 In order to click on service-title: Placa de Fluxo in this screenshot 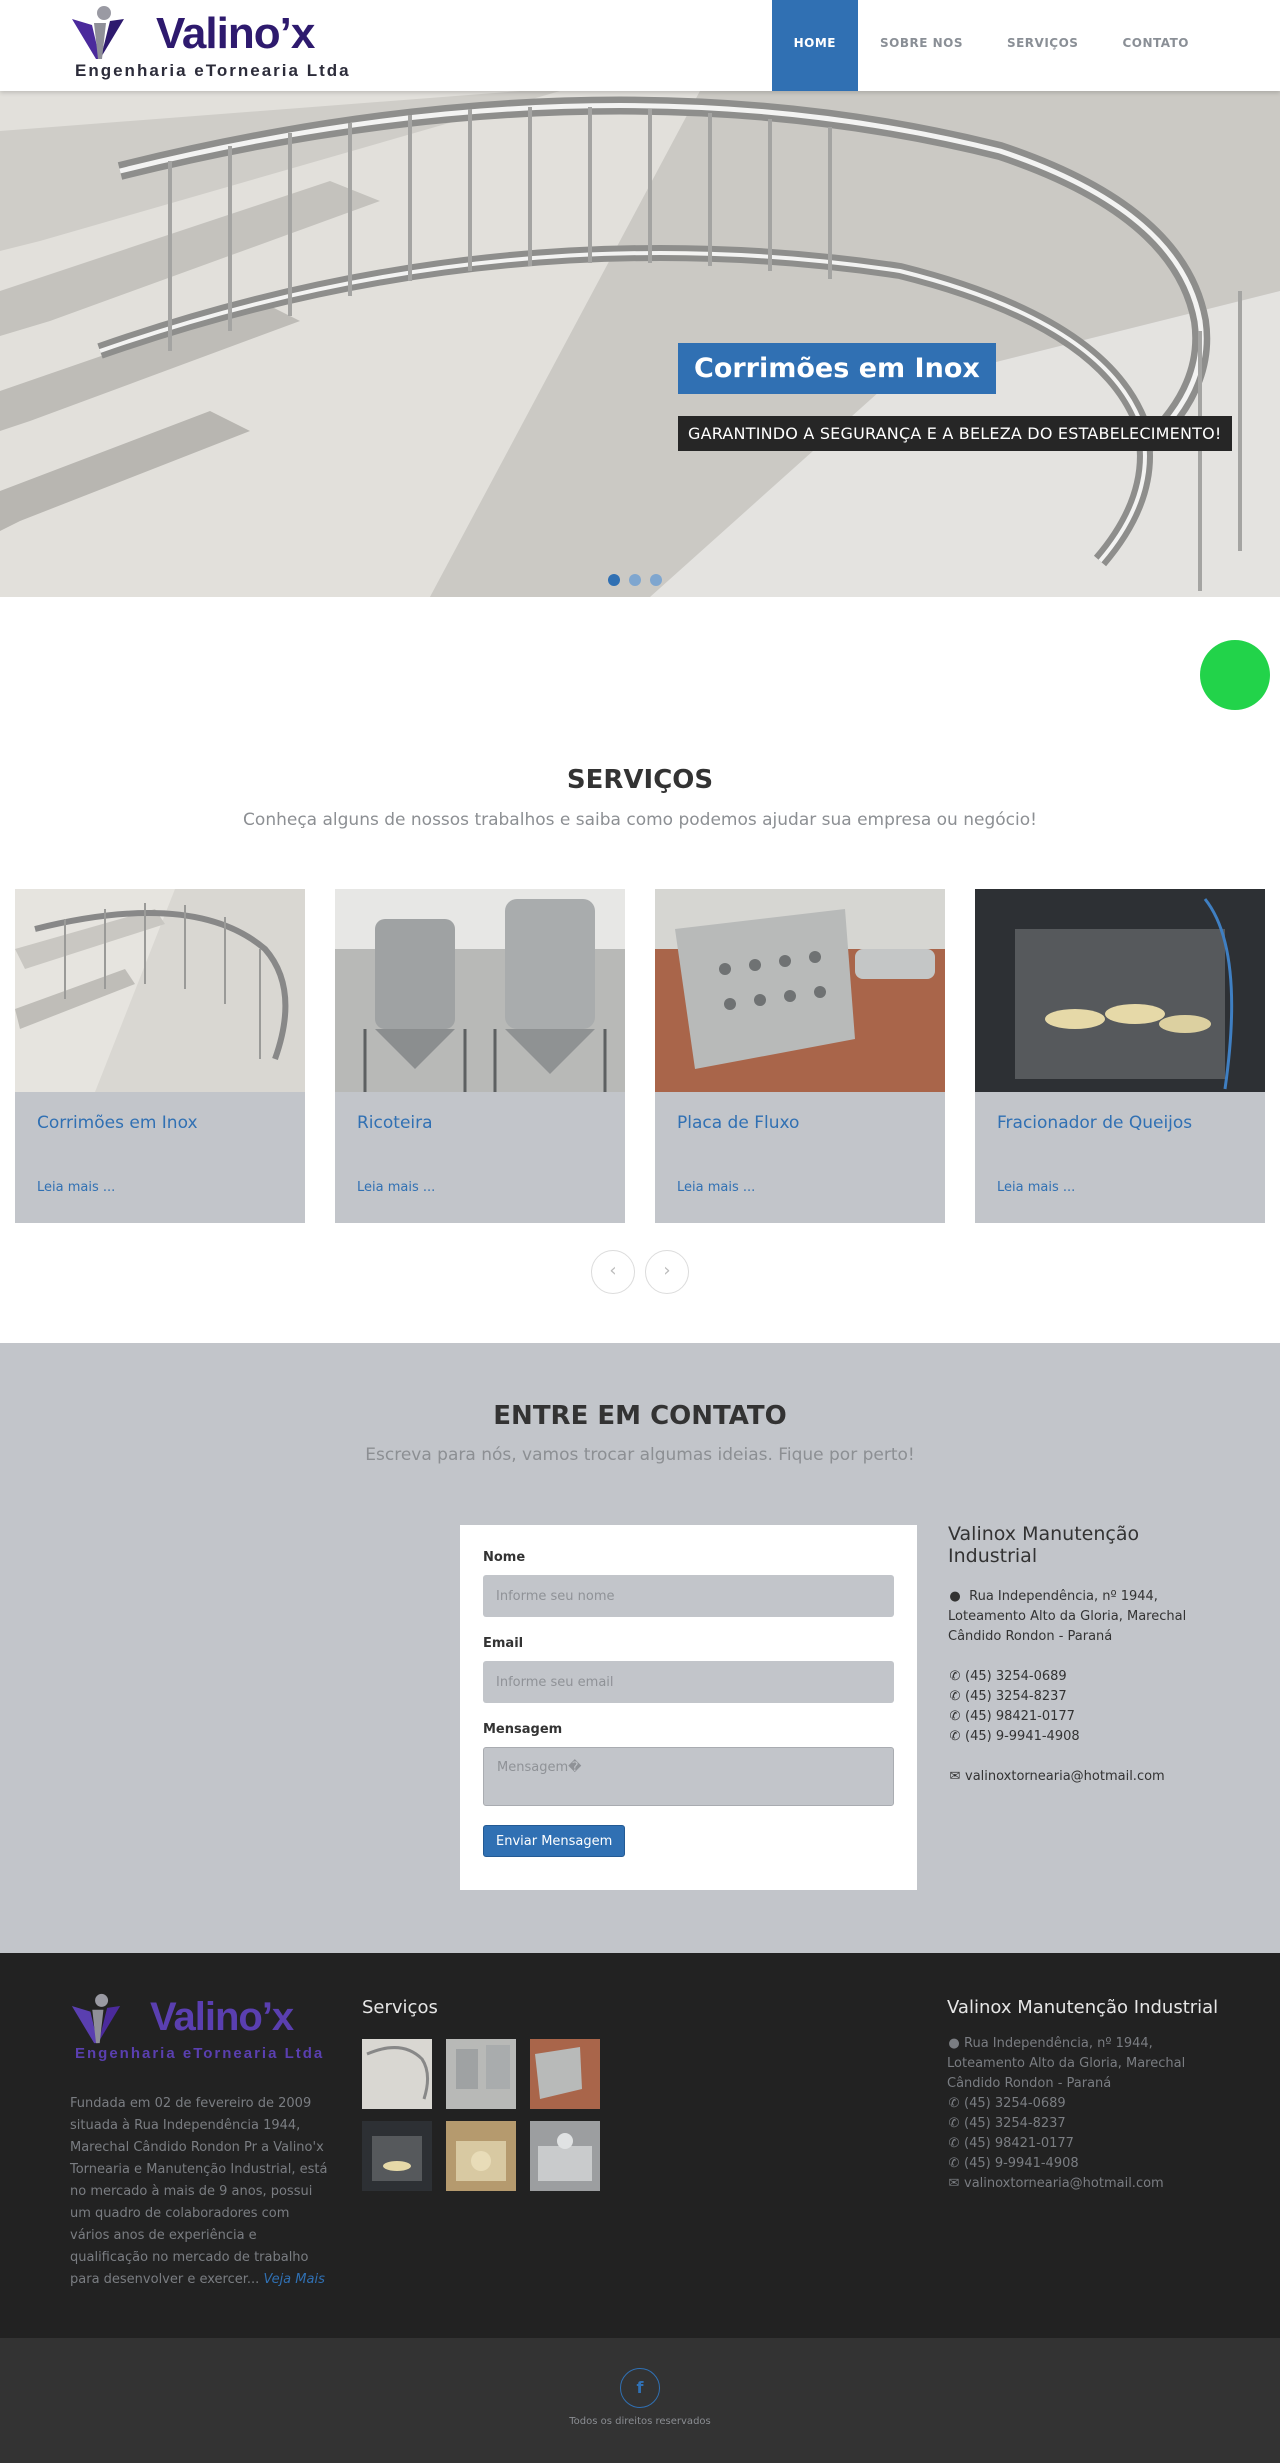, I will do `click(738, 1123)`.